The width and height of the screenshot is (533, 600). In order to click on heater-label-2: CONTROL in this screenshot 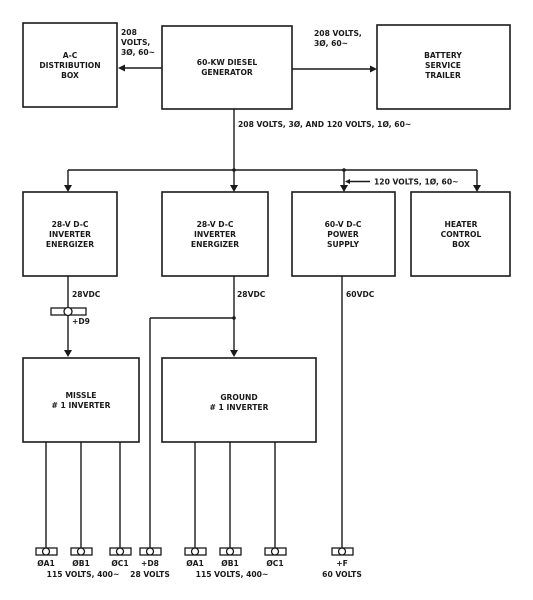, I will do `click(461, 234)`.